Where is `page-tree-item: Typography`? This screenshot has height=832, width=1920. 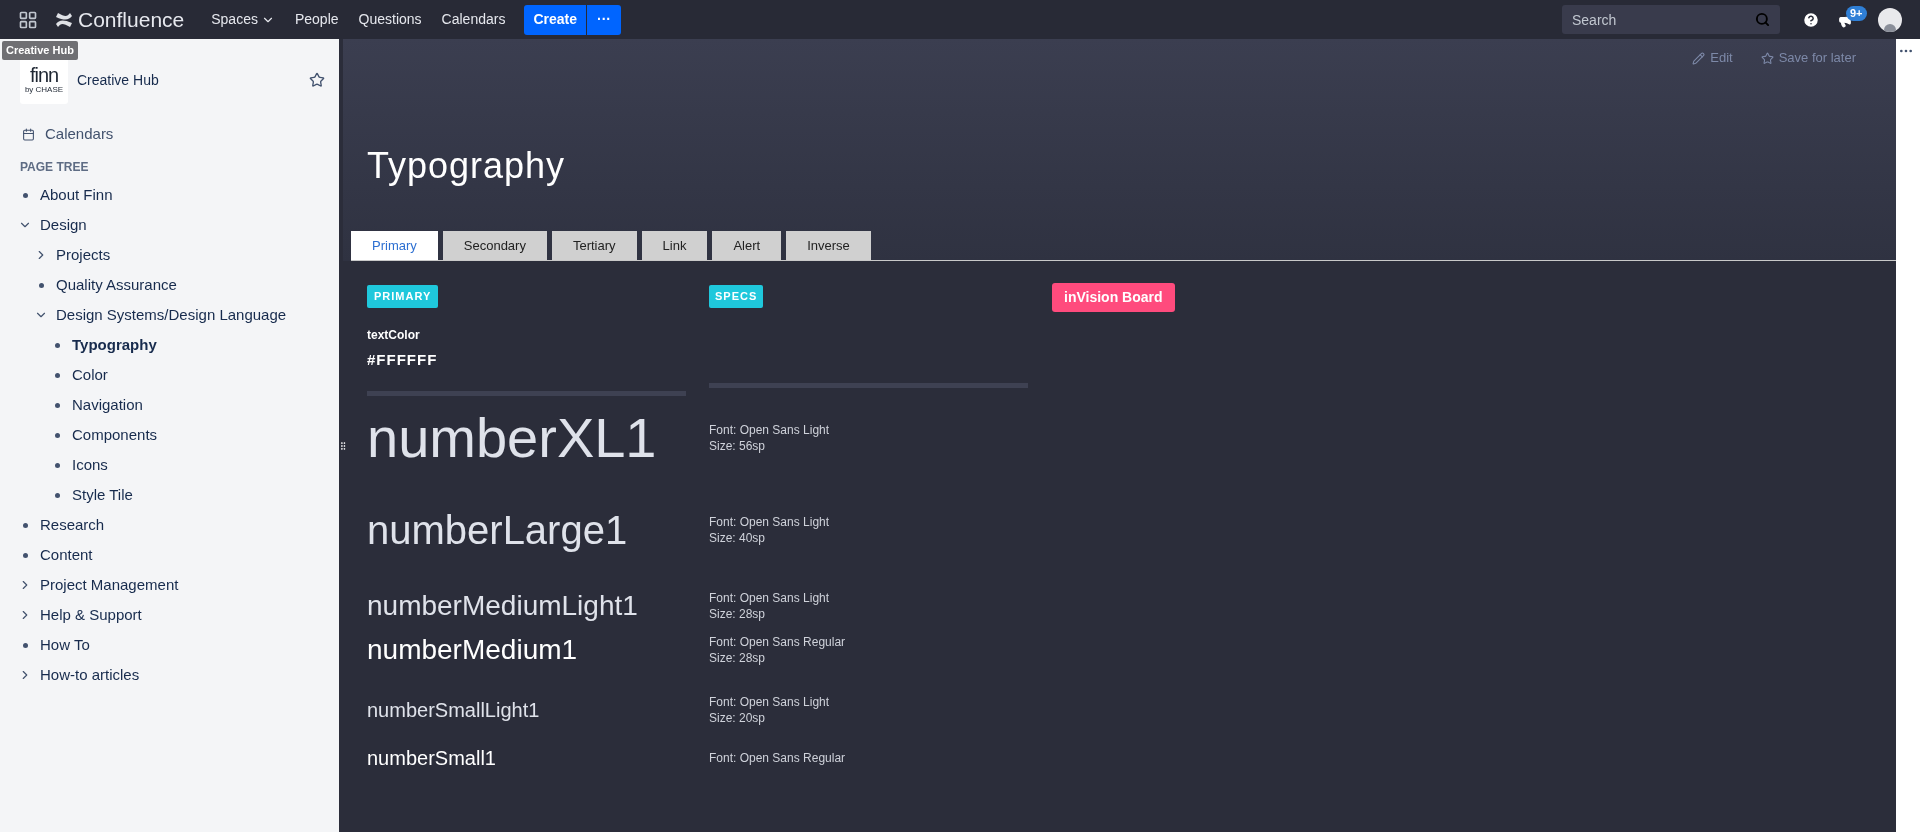
page-tree-item: Typography is located at coordinates (114, 345).